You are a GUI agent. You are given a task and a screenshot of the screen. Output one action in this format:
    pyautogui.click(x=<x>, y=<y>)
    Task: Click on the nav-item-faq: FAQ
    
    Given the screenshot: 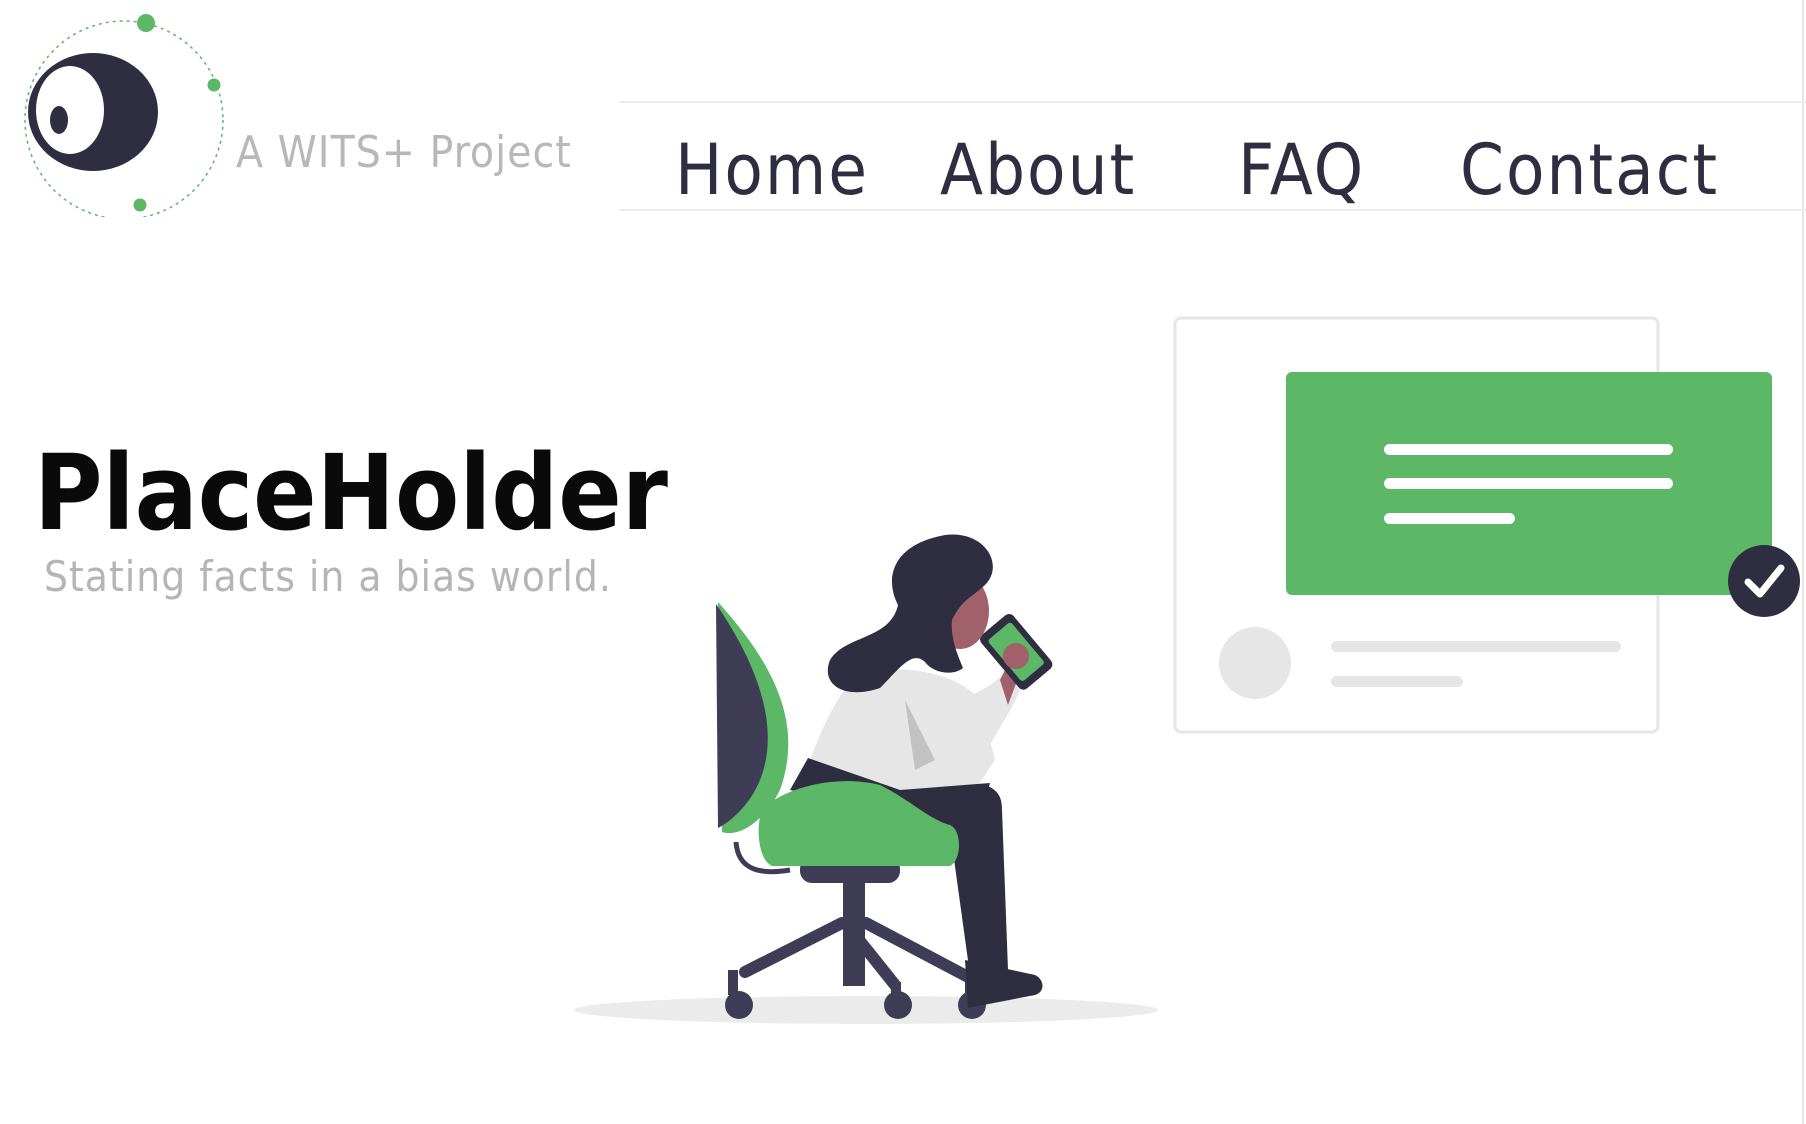 What is the action you would take?
    pyautogui.click(x=1301, y=170)
    